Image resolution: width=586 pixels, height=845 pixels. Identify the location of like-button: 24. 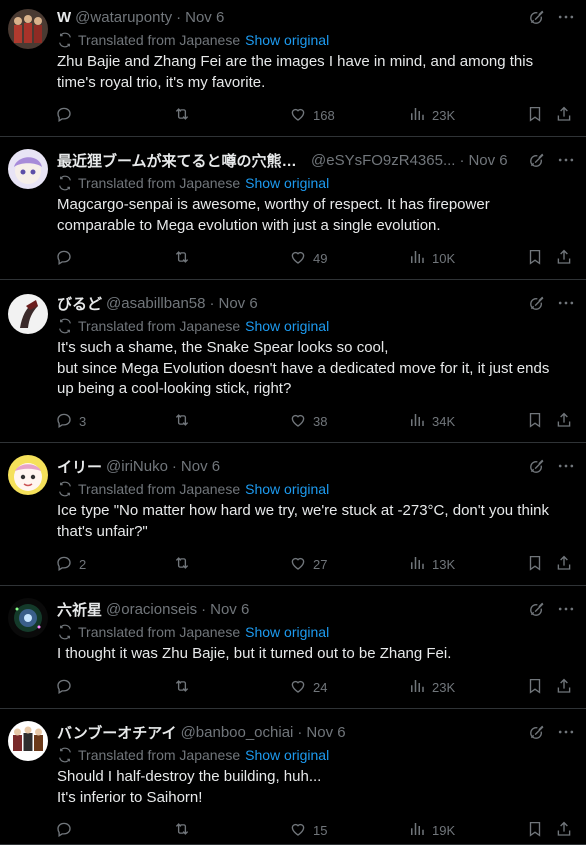
(308, 687).